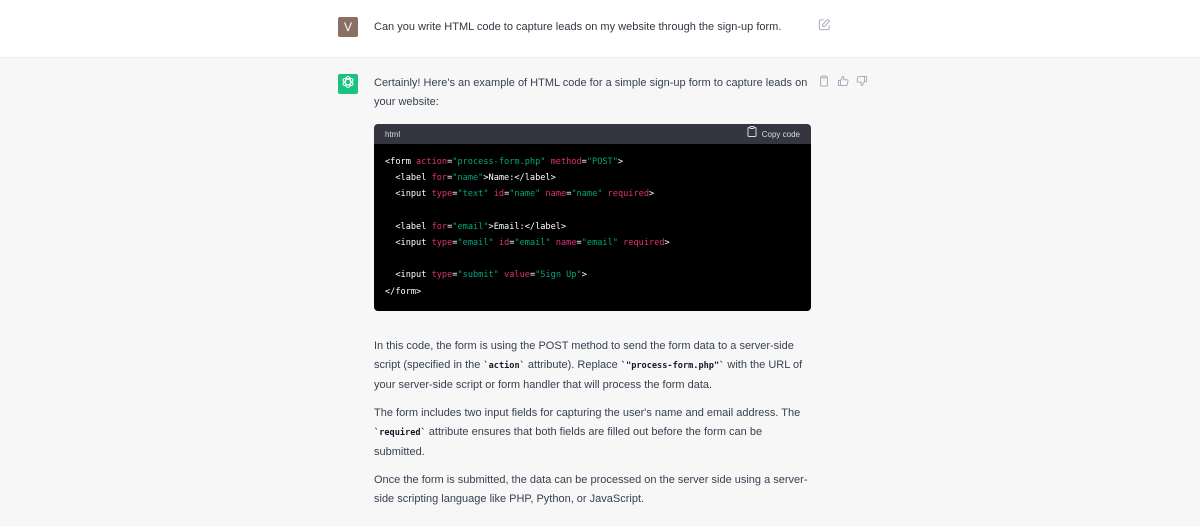 This screenshot has width=1200, height=526. Describe the element at coordinates (432, 162) in the screenshot. I see `code-token: action` at that location.